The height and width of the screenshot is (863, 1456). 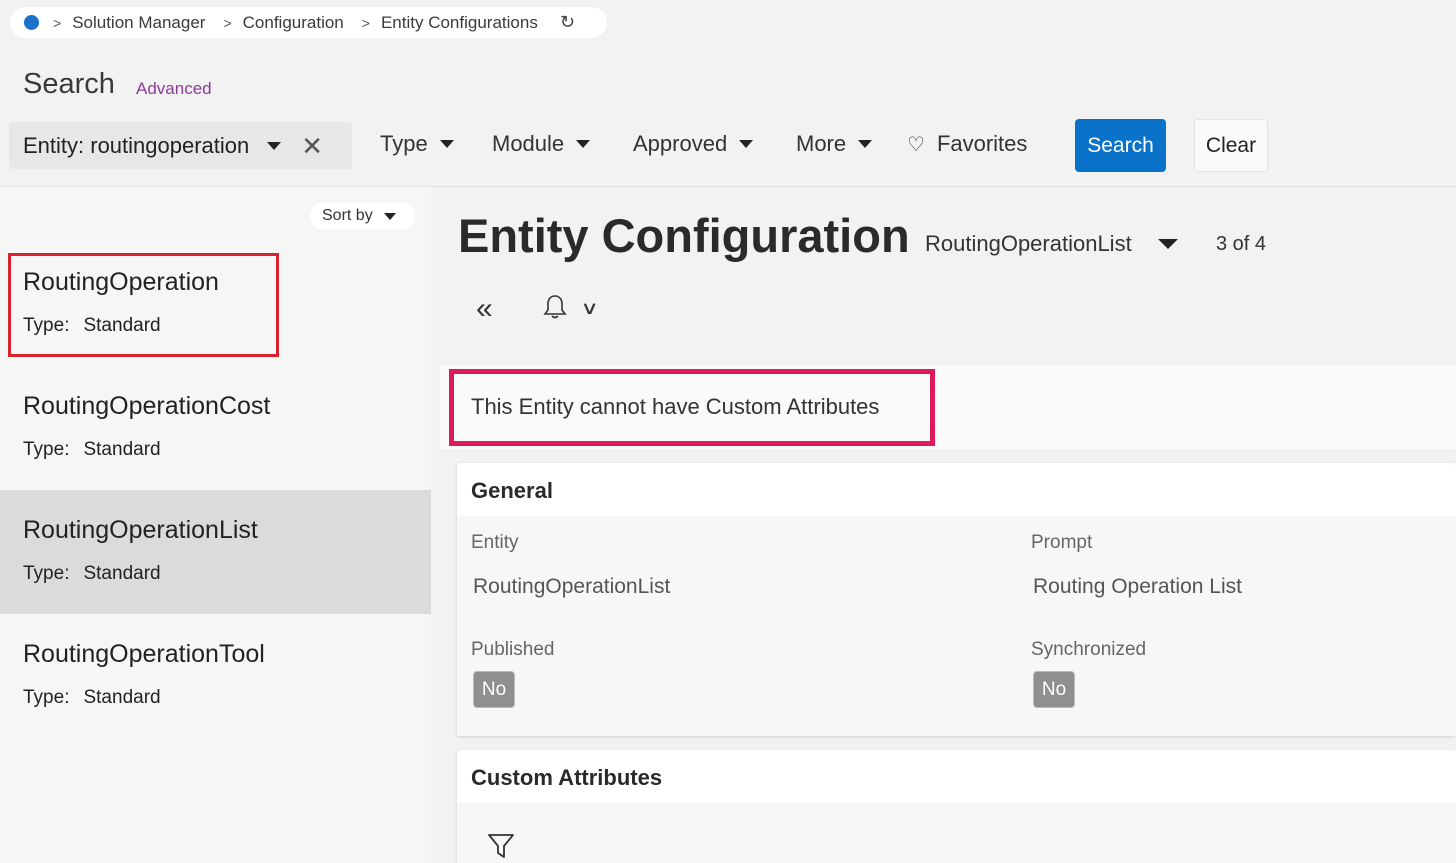 What do you see at coordinates (501, 848) in the screenshot?
I see `filter-icon` at bounding box center [501, 848].